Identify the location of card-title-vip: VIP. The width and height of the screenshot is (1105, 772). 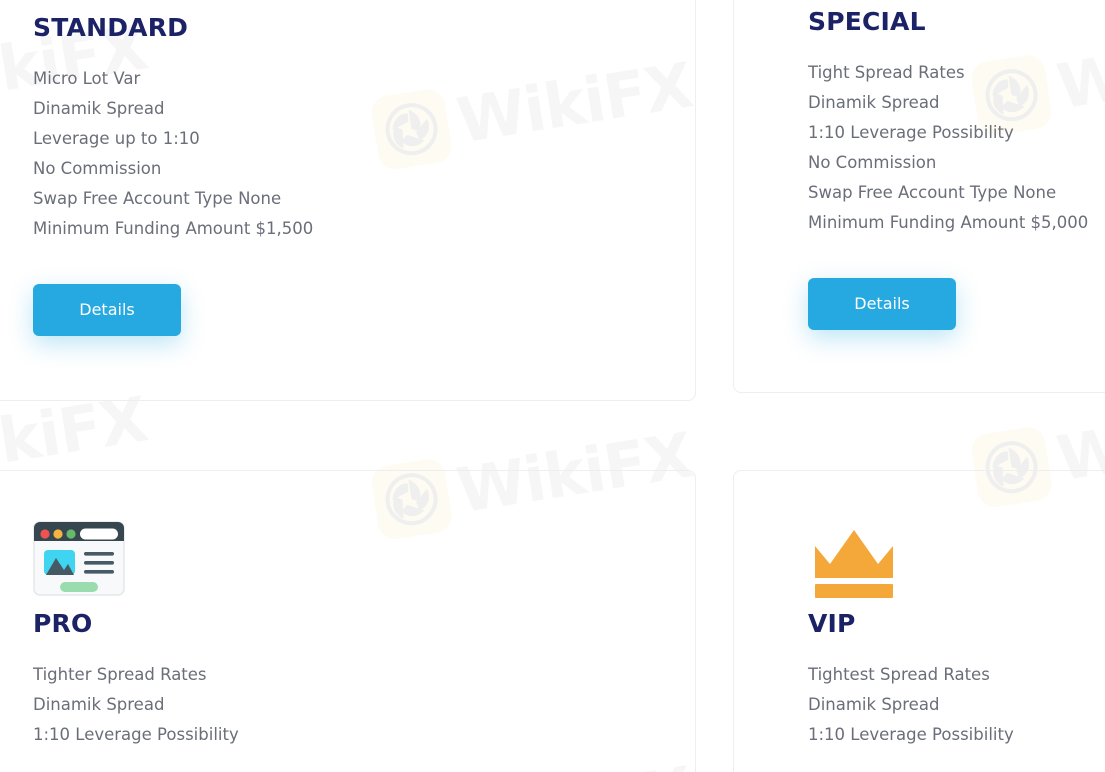
(832, 623).